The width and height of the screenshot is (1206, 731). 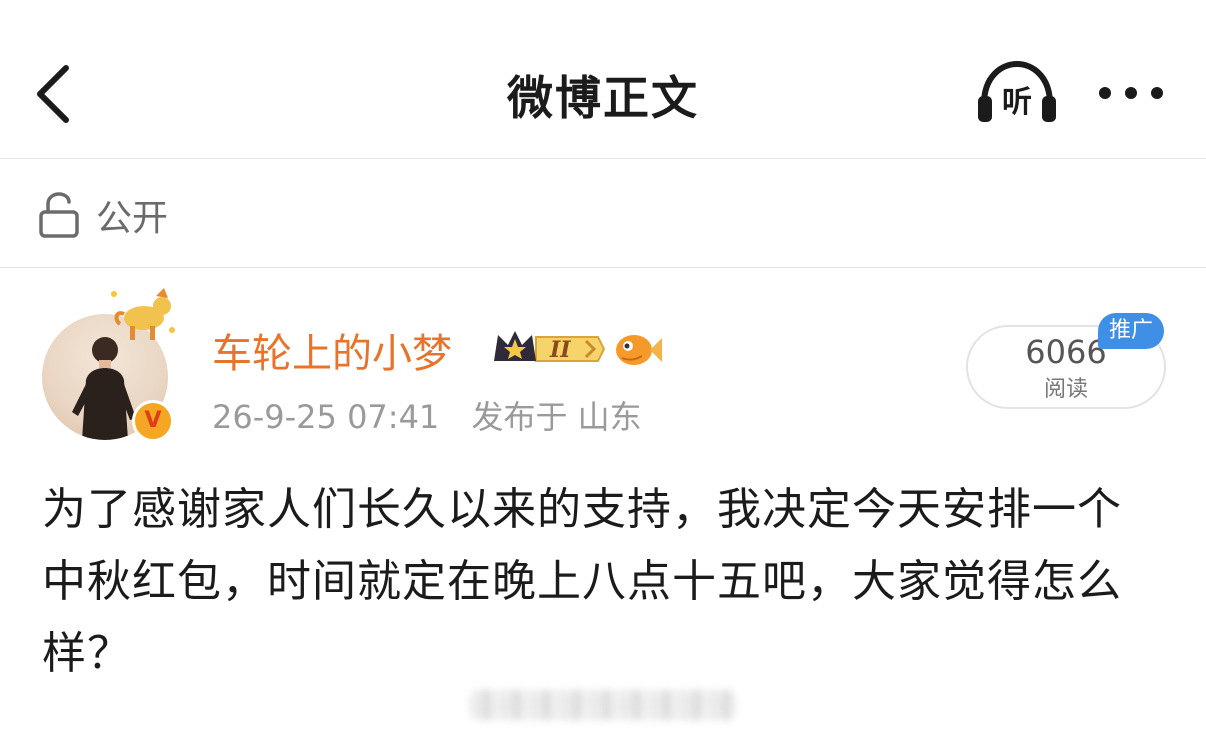 What do you see at coordinates (59, 215) in the screenshot?
I see `unlock-icon` at bounding box center [59, 215].